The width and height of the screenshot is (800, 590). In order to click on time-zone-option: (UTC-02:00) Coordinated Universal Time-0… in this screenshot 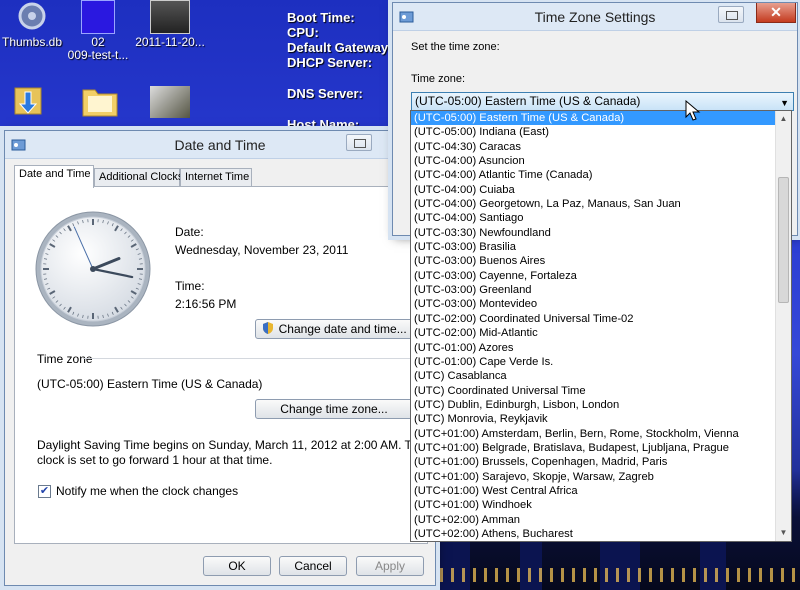, I will do `click(593, 319)`.